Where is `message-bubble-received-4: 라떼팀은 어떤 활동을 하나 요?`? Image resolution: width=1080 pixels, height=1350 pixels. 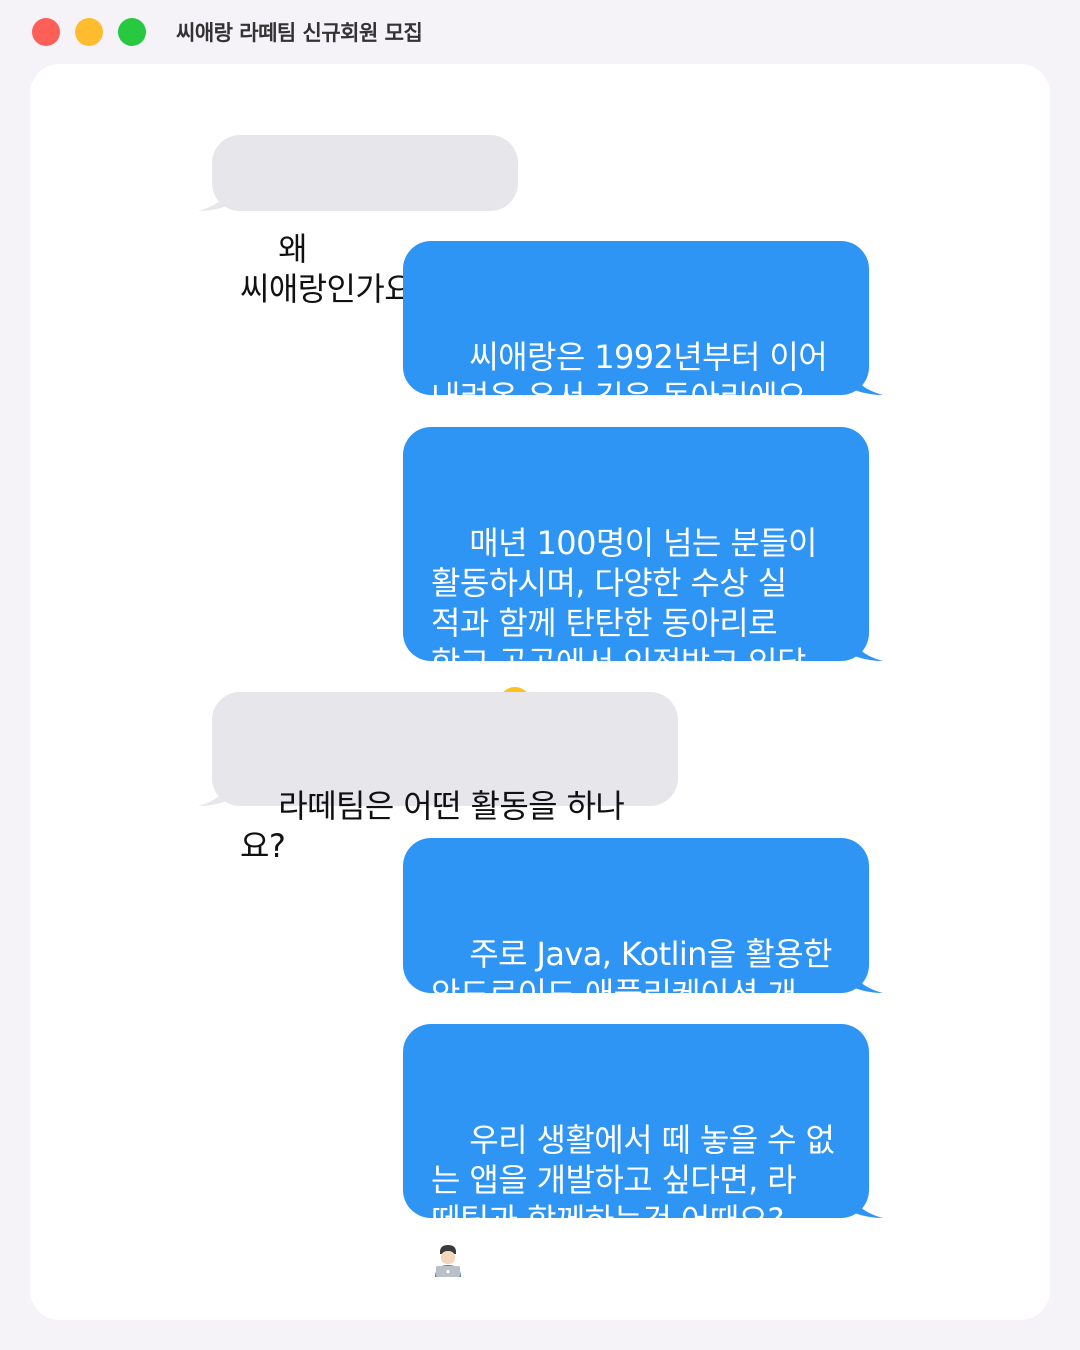 message-bubble-received-4: 라떼팀은 어떤 활동을 하나 요? is located at coordinates (438, 778).